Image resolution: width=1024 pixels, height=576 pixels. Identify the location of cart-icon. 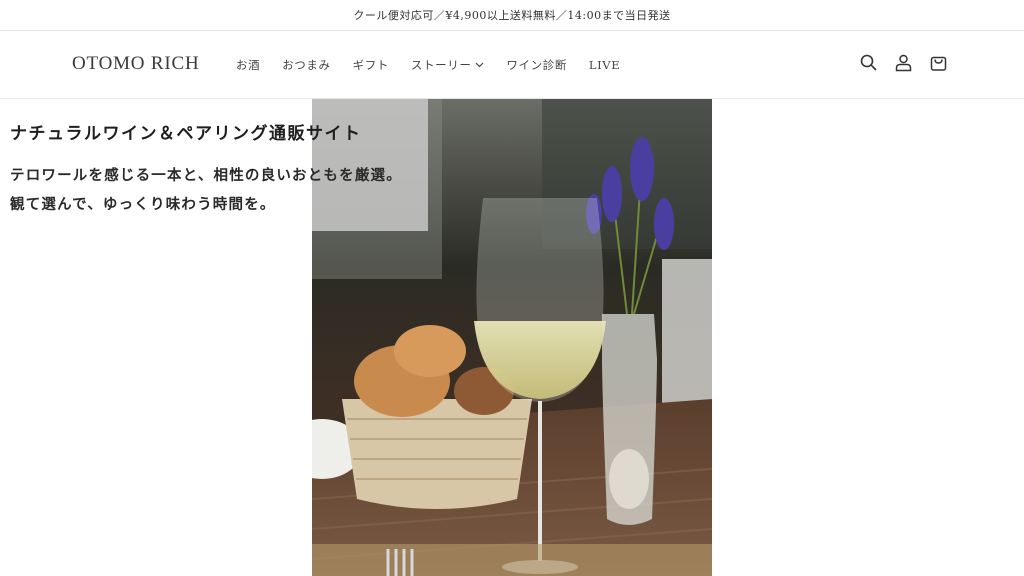
(938, 62).